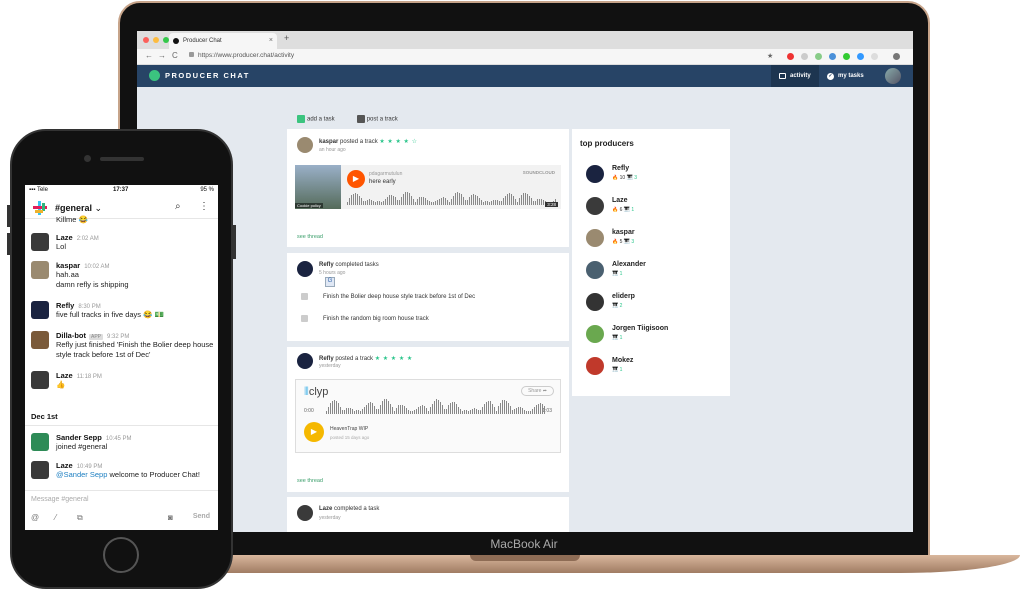 The image size is (1026, 597). I want to click on slack-logo-icon, so click(40, 208).